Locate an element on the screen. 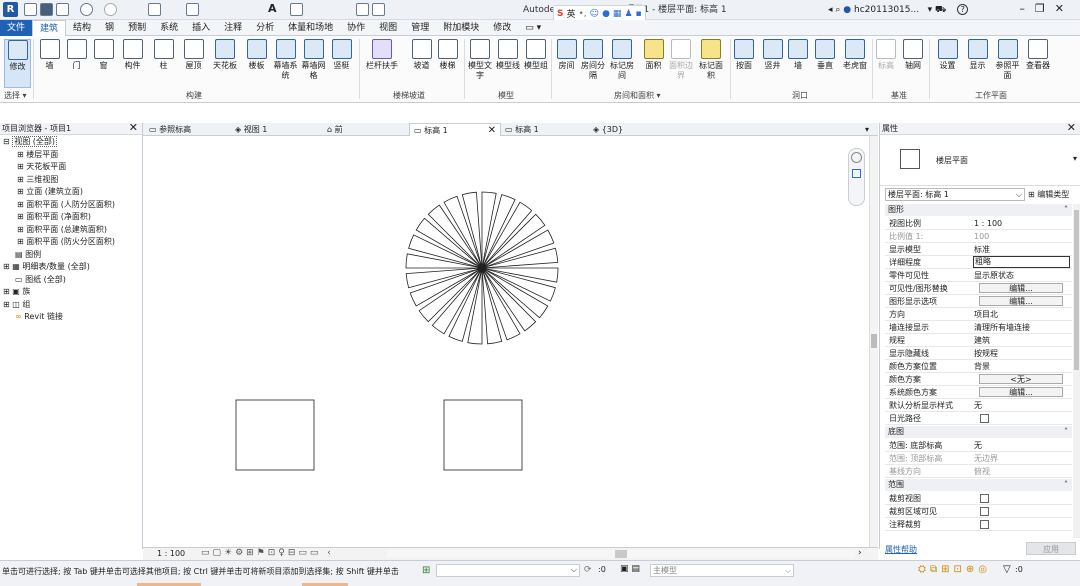 This screenshot has width=1080, height=586. vertical-opening-button: 垂直 is located at coordinates (825, 55).